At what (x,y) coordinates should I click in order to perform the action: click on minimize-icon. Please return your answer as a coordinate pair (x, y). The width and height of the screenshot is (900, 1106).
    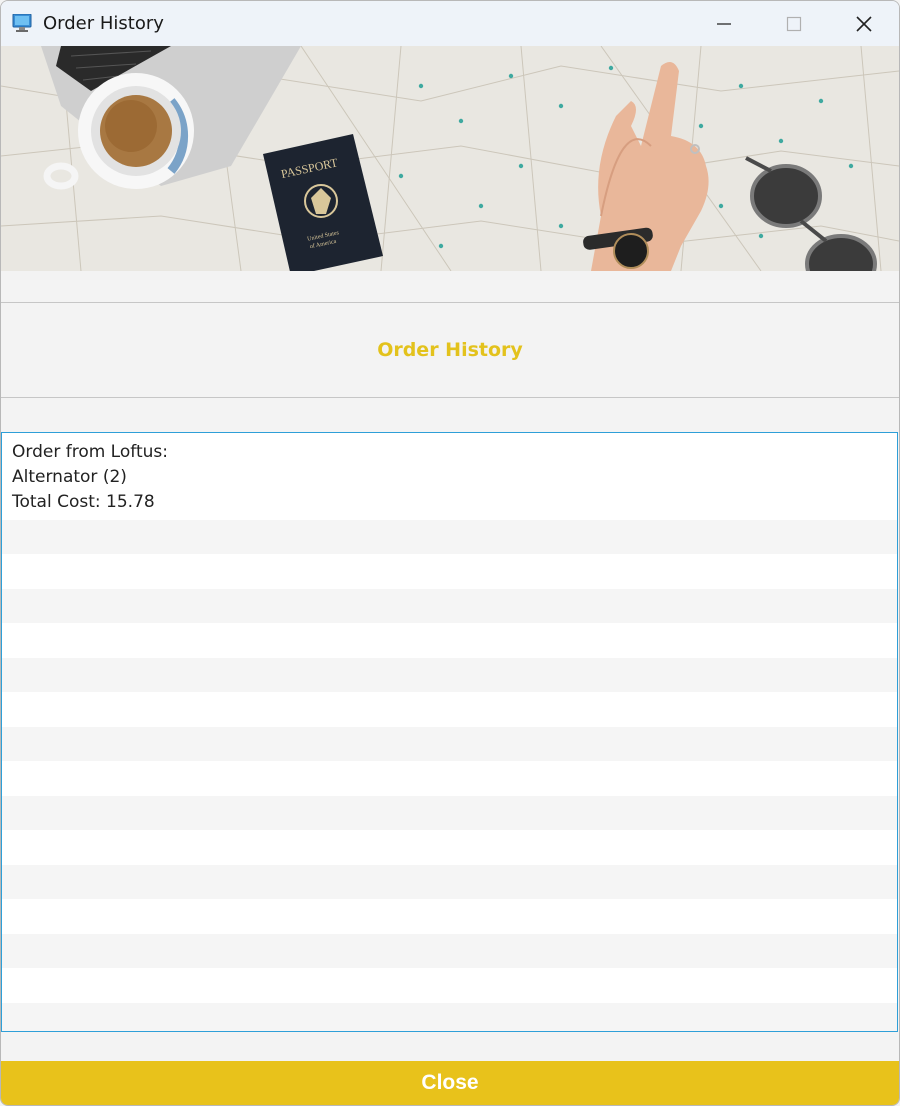
    Looking at the image, I should click on (724, 23).